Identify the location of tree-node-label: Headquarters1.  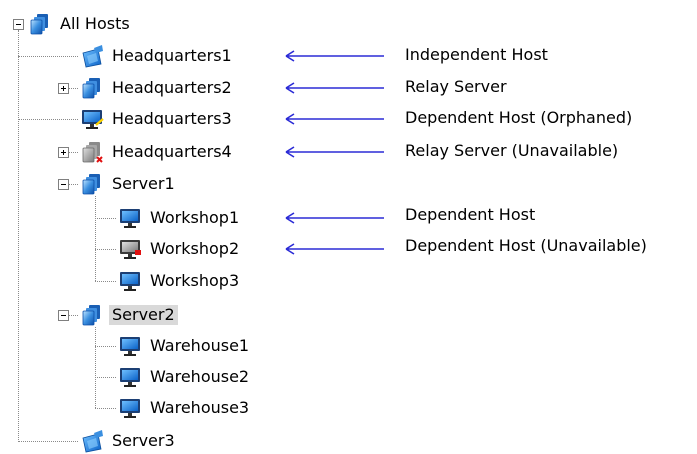
(172, 55).